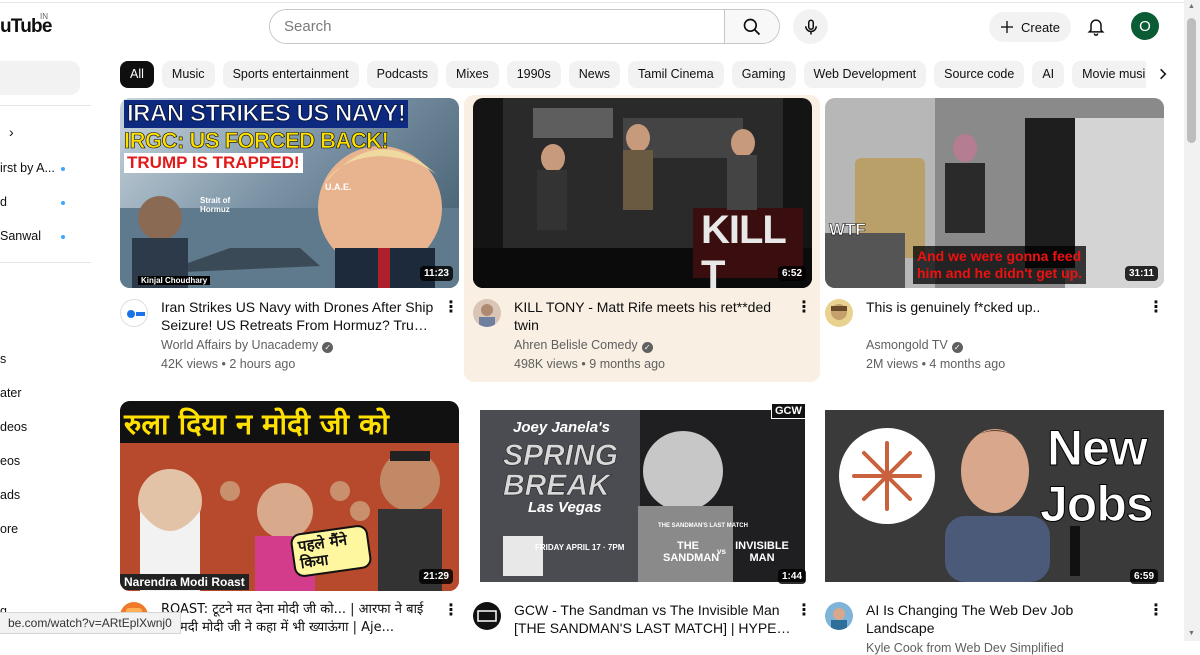  What do you see at coordinates (1191, 633) in the screenshot?
I see `scroll-down-arrow-icon: ▼` at bounding box center [1191, 633].